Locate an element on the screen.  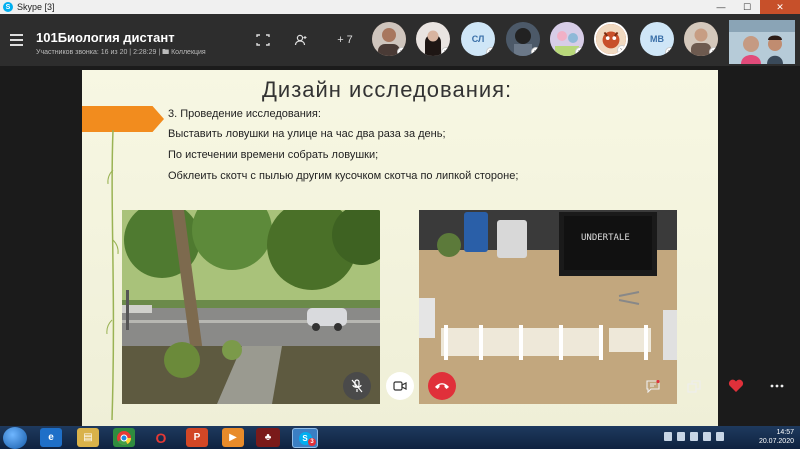
tray-up-arrow-icon is located at coordinates (668, 436).